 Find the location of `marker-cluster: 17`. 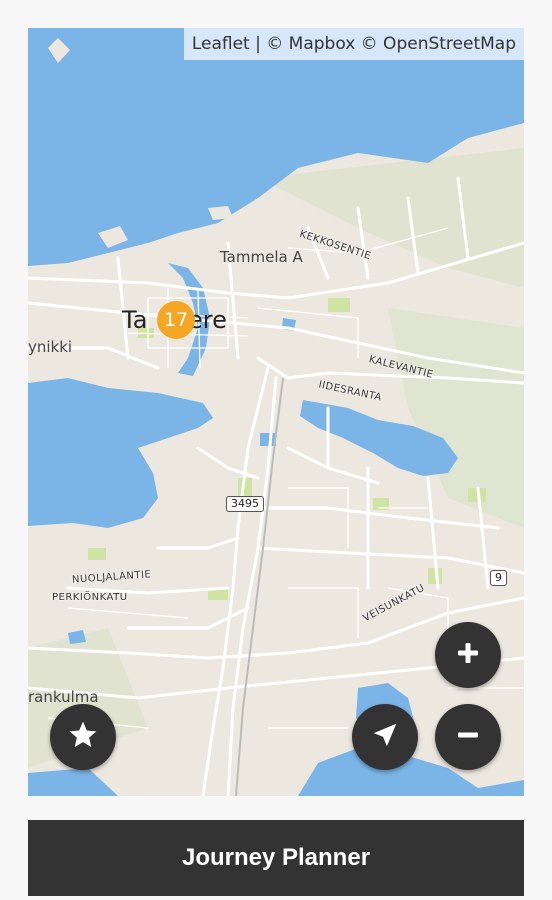

marker-cluster: 17 is located at coordinates (176, 320).